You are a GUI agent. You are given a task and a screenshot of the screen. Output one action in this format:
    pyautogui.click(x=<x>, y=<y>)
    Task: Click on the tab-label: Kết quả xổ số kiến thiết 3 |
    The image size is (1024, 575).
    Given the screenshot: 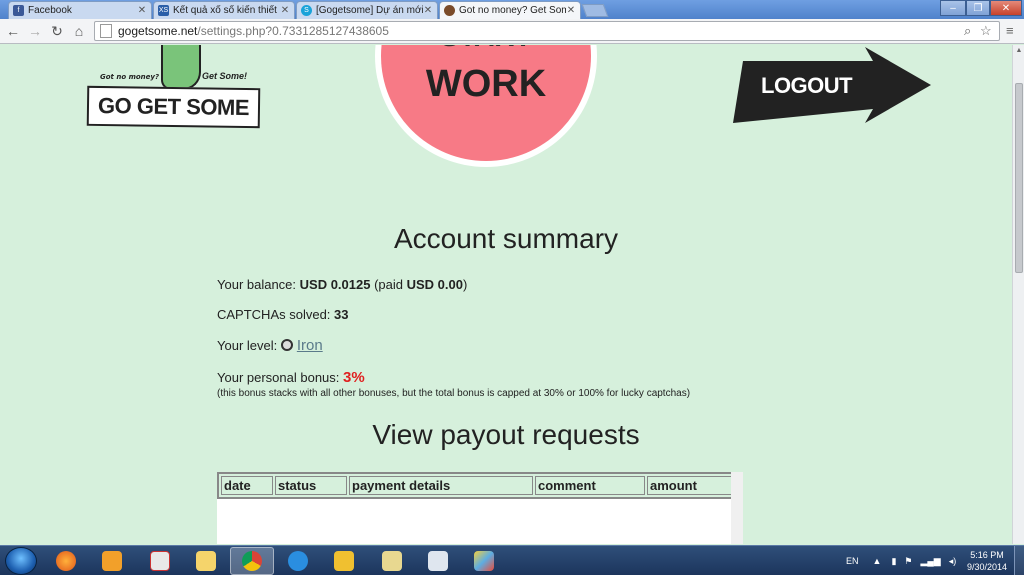 What is the action you would take?
    pyautogui.click(x=226, y=10)
    